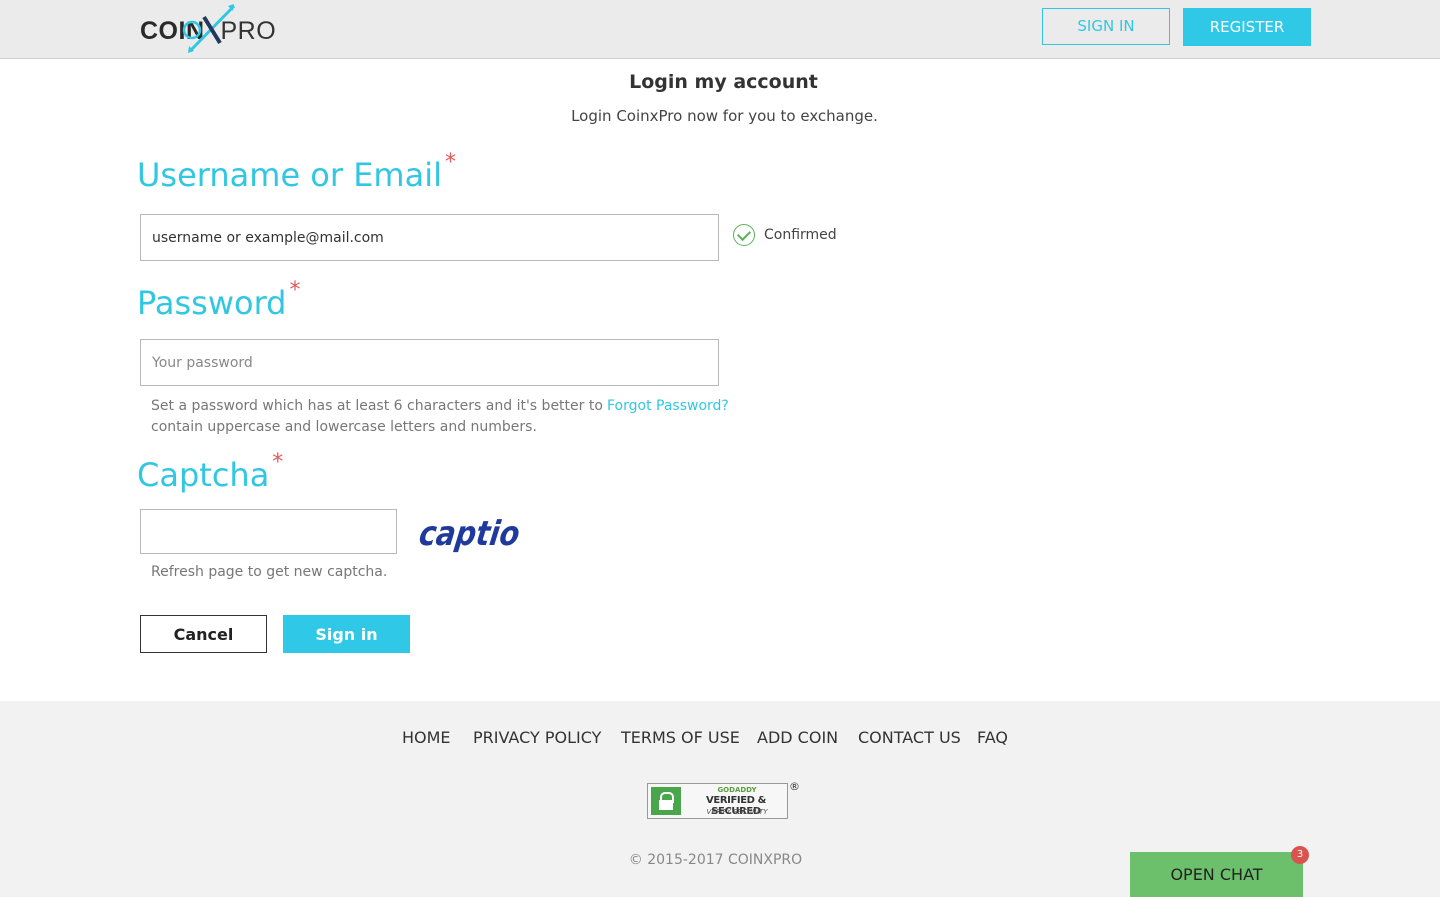 The width and height of the screenshot is (1440, 897). I want to click on cancel-button: Cancel, so click(203, 634).